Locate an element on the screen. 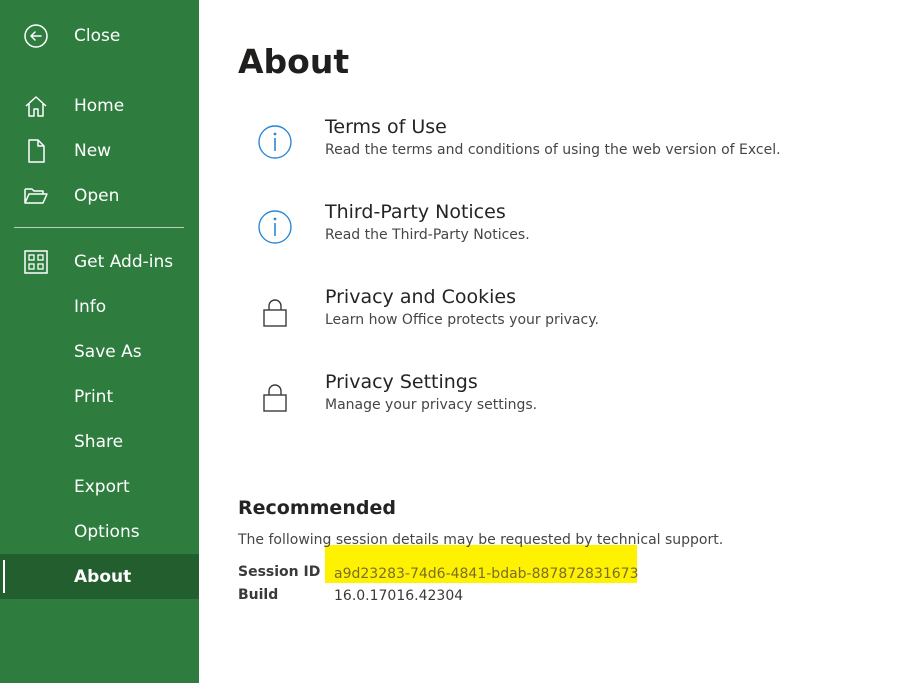 The height and width of the screenshot is (683, 901). build-value: 16.0.17016.42304 is located at coordinates (399, 596).